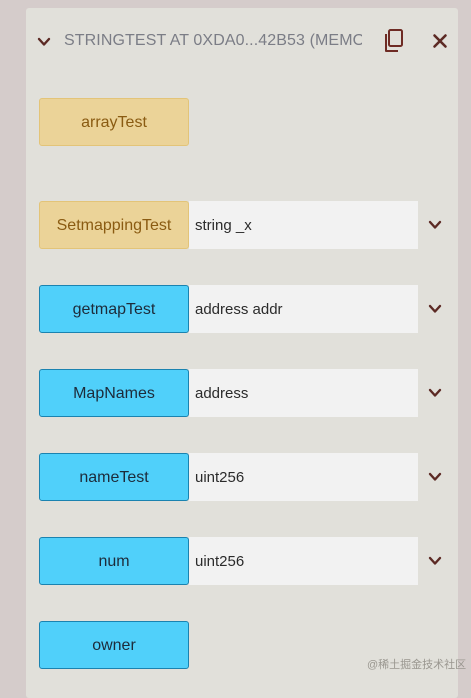 The height and width of the screenshot is (698, 471). What do you see at coordinates (440, 41) in the screenshot?
I see `close-icon` at bounding box center [440, 41].